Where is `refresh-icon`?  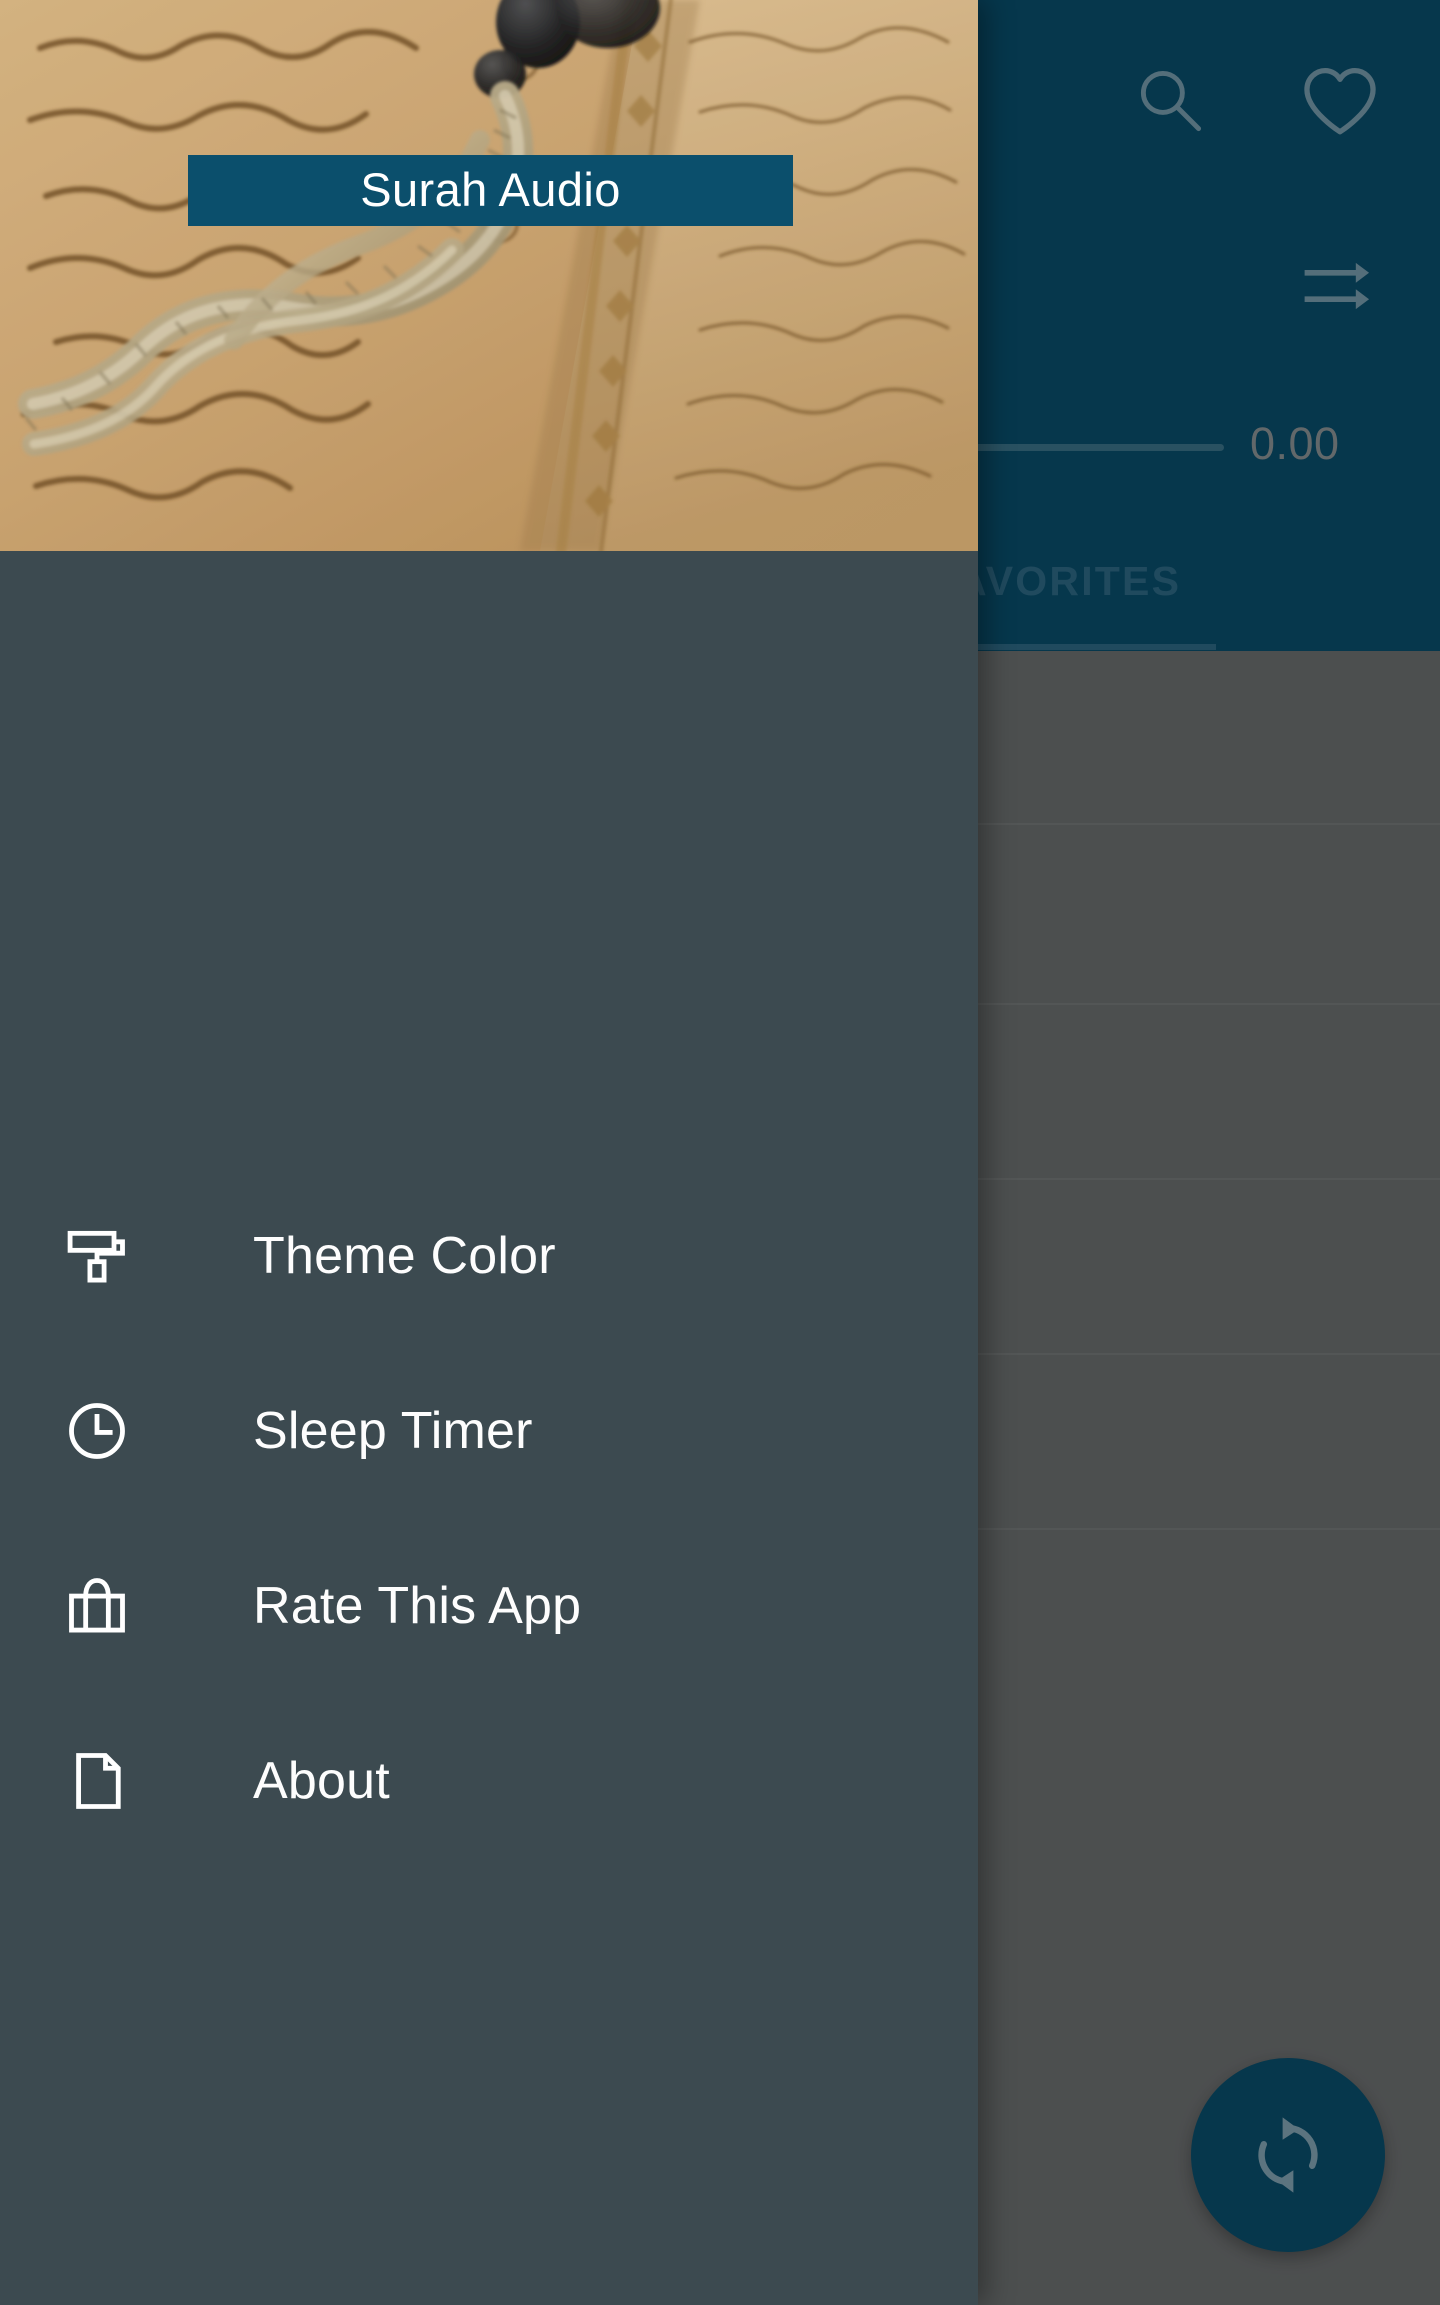
refresh-icon is located at coordinates (1288, 2155).